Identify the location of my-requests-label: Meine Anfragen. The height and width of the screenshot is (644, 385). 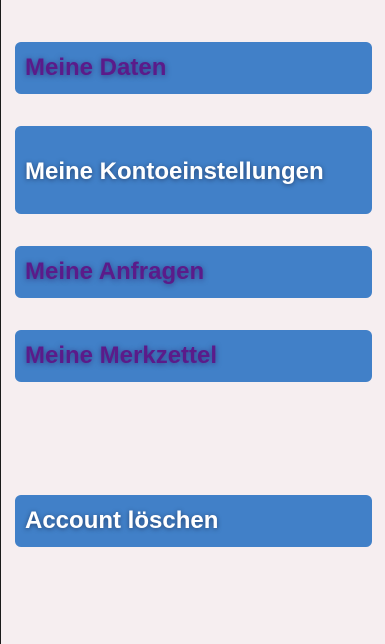
(115, 271).